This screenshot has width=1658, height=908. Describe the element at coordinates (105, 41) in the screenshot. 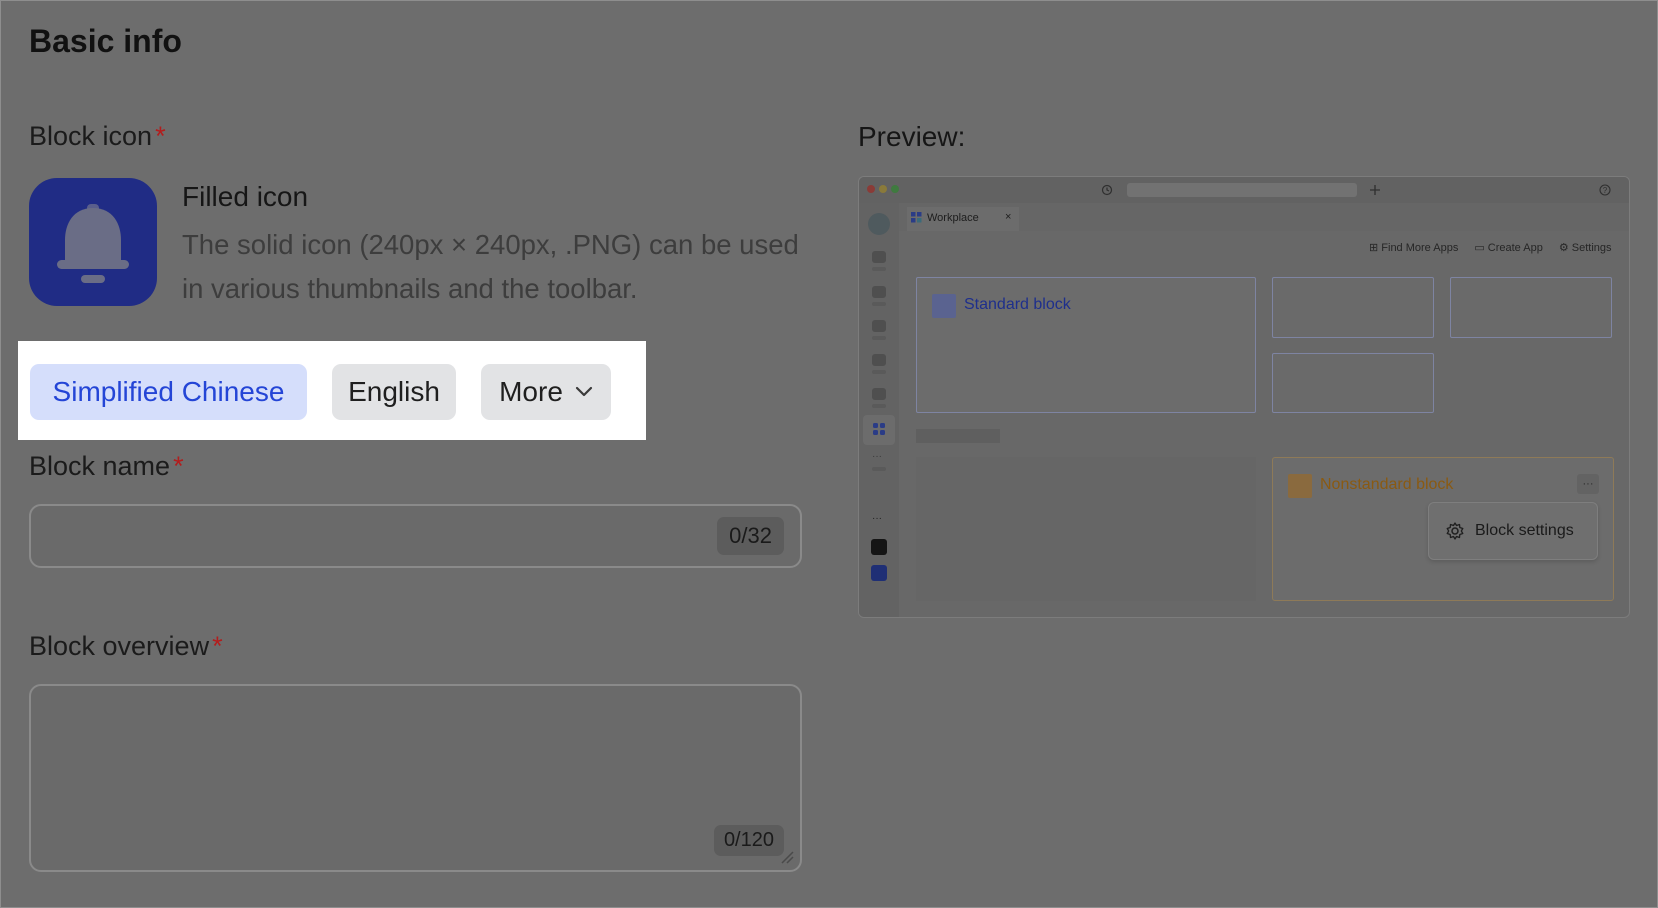

I see `page-title: Basic info` at that location.